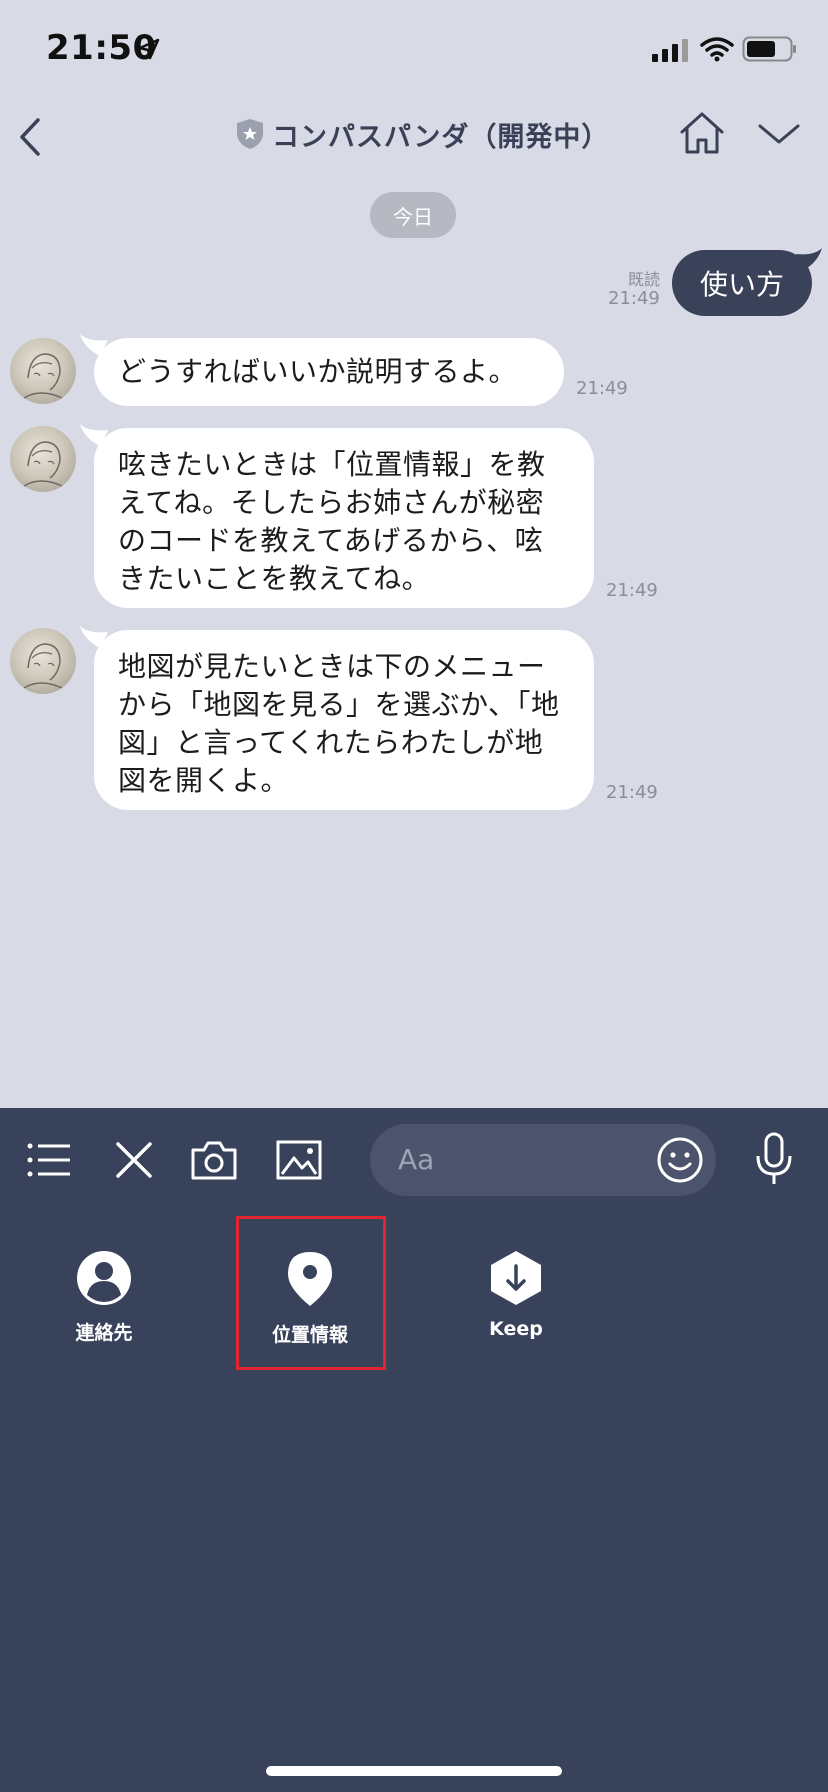 Image resolution: width=828 pixels, height=1792 pixels. Describe the element at coordinates (774, 1159) in the screenshot. I see `microphone-icon` at that location.